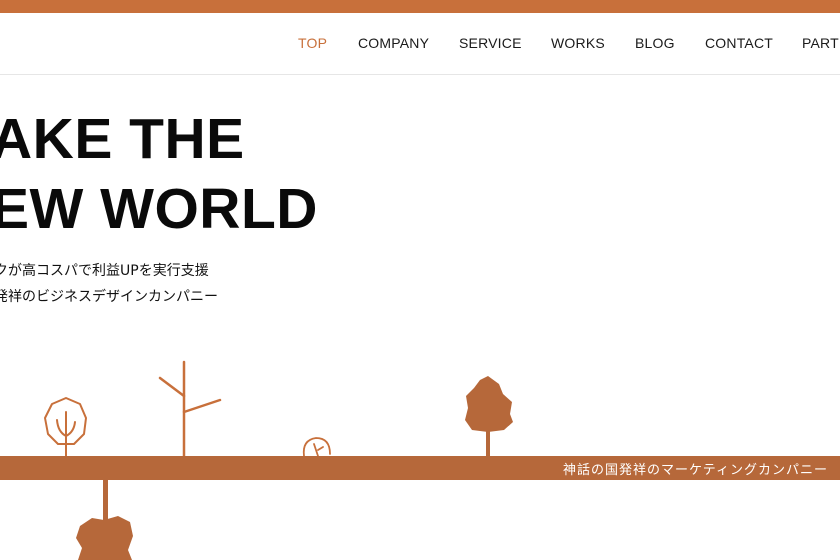 Image resolution: width=840 pixels, height=560 pixels. What do you see at coordinates (420, 468) in the screenshot?
I see `ground-band: 神話の国発祥のマーケティングカンパニー` at bounding box center [420, 468].